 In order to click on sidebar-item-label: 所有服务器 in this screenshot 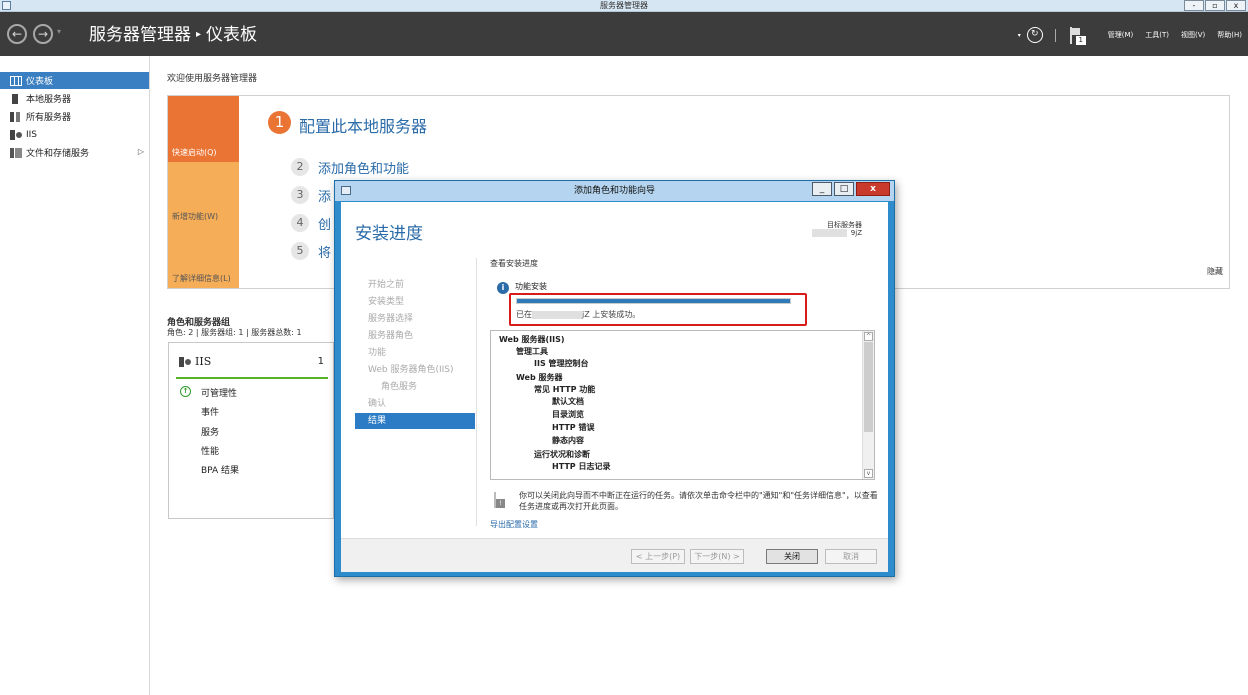, I will do `click(49, 118)`.